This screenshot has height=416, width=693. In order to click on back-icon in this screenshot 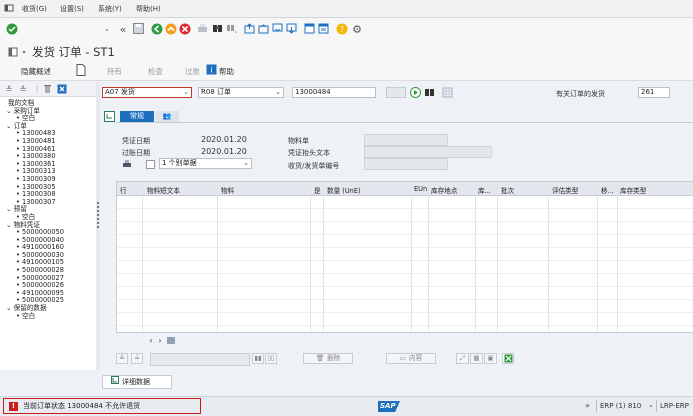, I will do `click(157, 29)`.